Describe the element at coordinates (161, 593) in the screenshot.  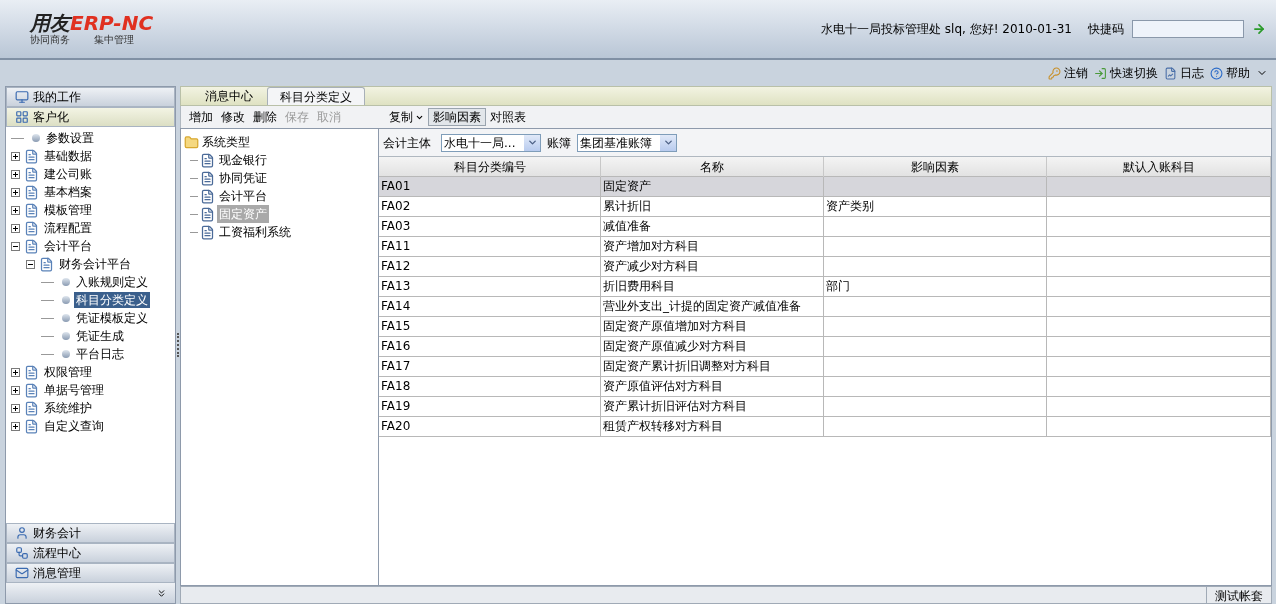
I see `expand-more-icon` at that location.